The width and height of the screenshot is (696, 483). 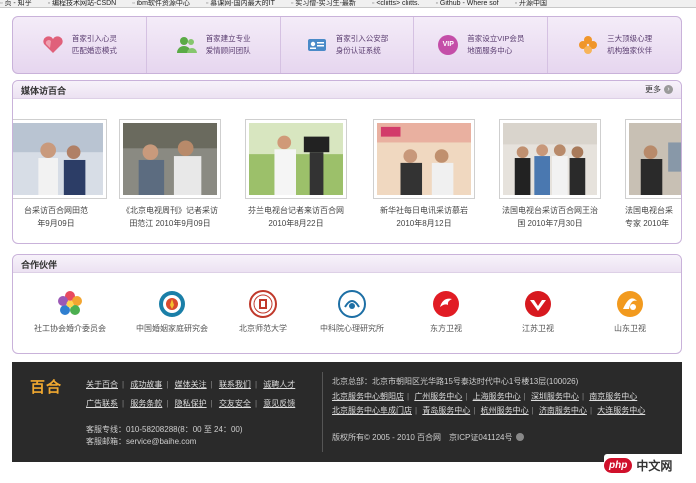 I want to click on branch-link: 深圳服务中心, so click(x=555, y=396).